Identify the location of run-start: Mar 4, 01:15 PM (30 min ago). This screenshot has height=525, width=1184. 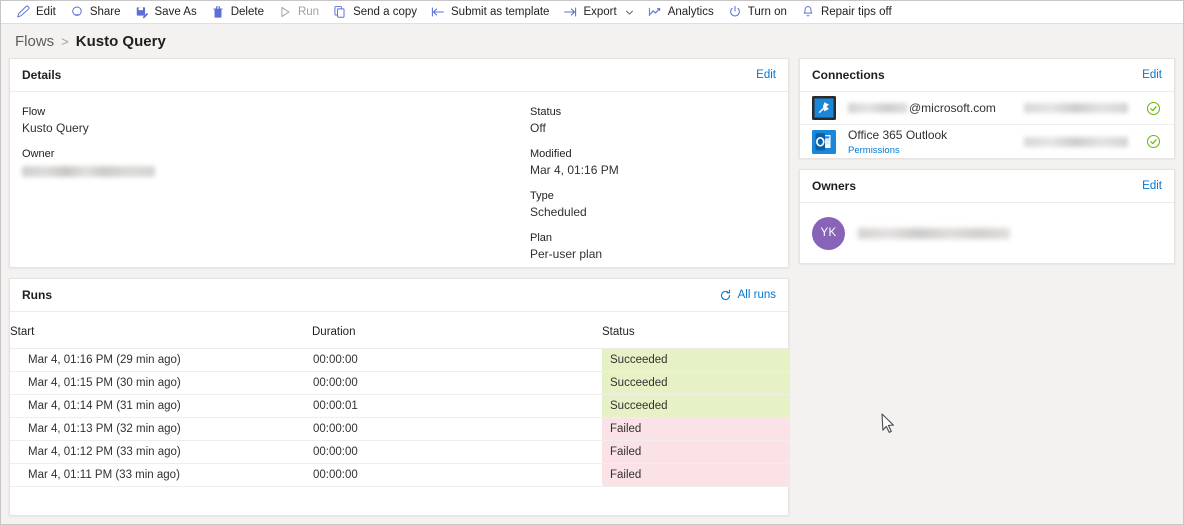
(161, 383).